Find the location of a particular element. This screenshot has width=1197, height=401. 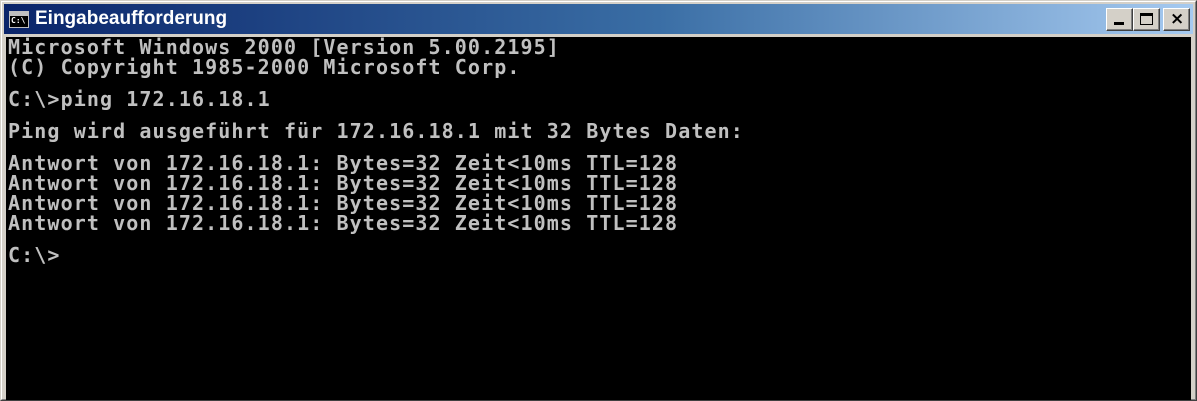

close-button: × is located at coordinates (1176, 19).